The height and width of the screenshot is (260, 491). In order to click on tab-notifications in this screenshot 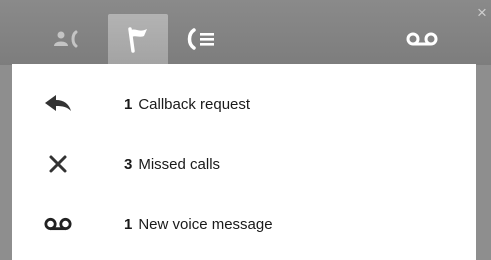, I will do `click(138, 39)`.